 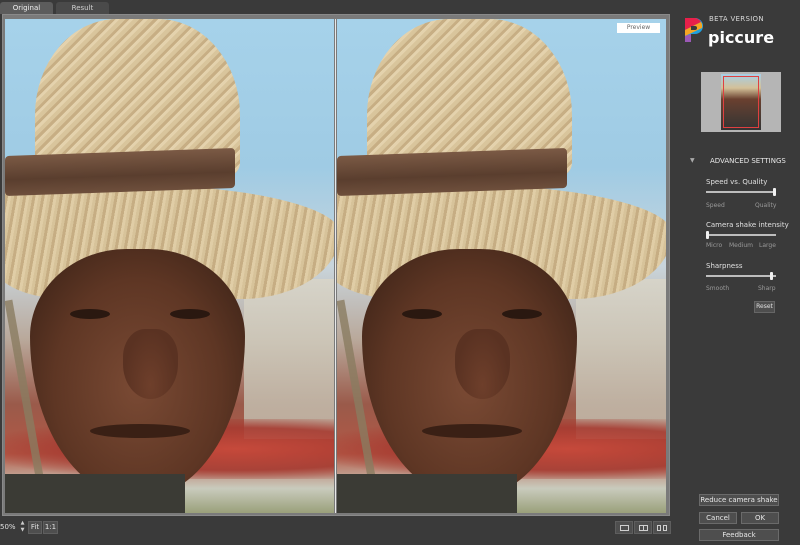 What do you see at coordinates (724, 266) in the screenshot?
I see `sharpness-label: Sharpness` at bounding box center [724, 266].